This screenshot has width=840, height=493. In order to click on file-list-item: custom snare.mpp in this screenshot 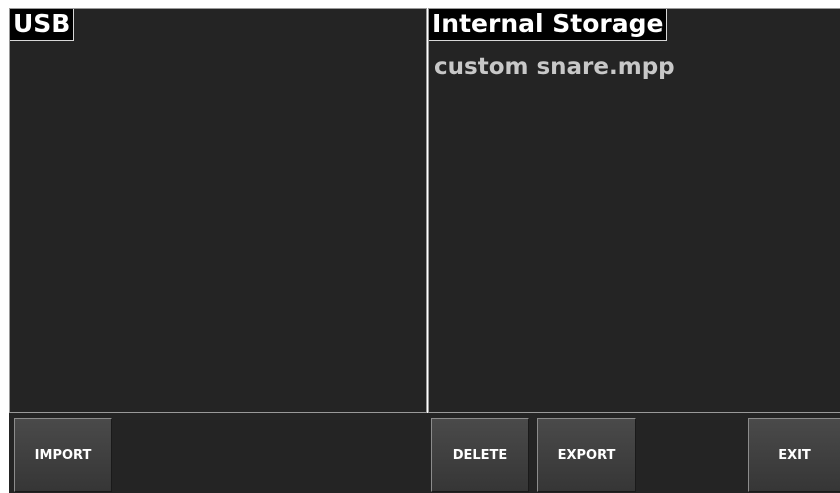, I will do `click(637, 67)`.